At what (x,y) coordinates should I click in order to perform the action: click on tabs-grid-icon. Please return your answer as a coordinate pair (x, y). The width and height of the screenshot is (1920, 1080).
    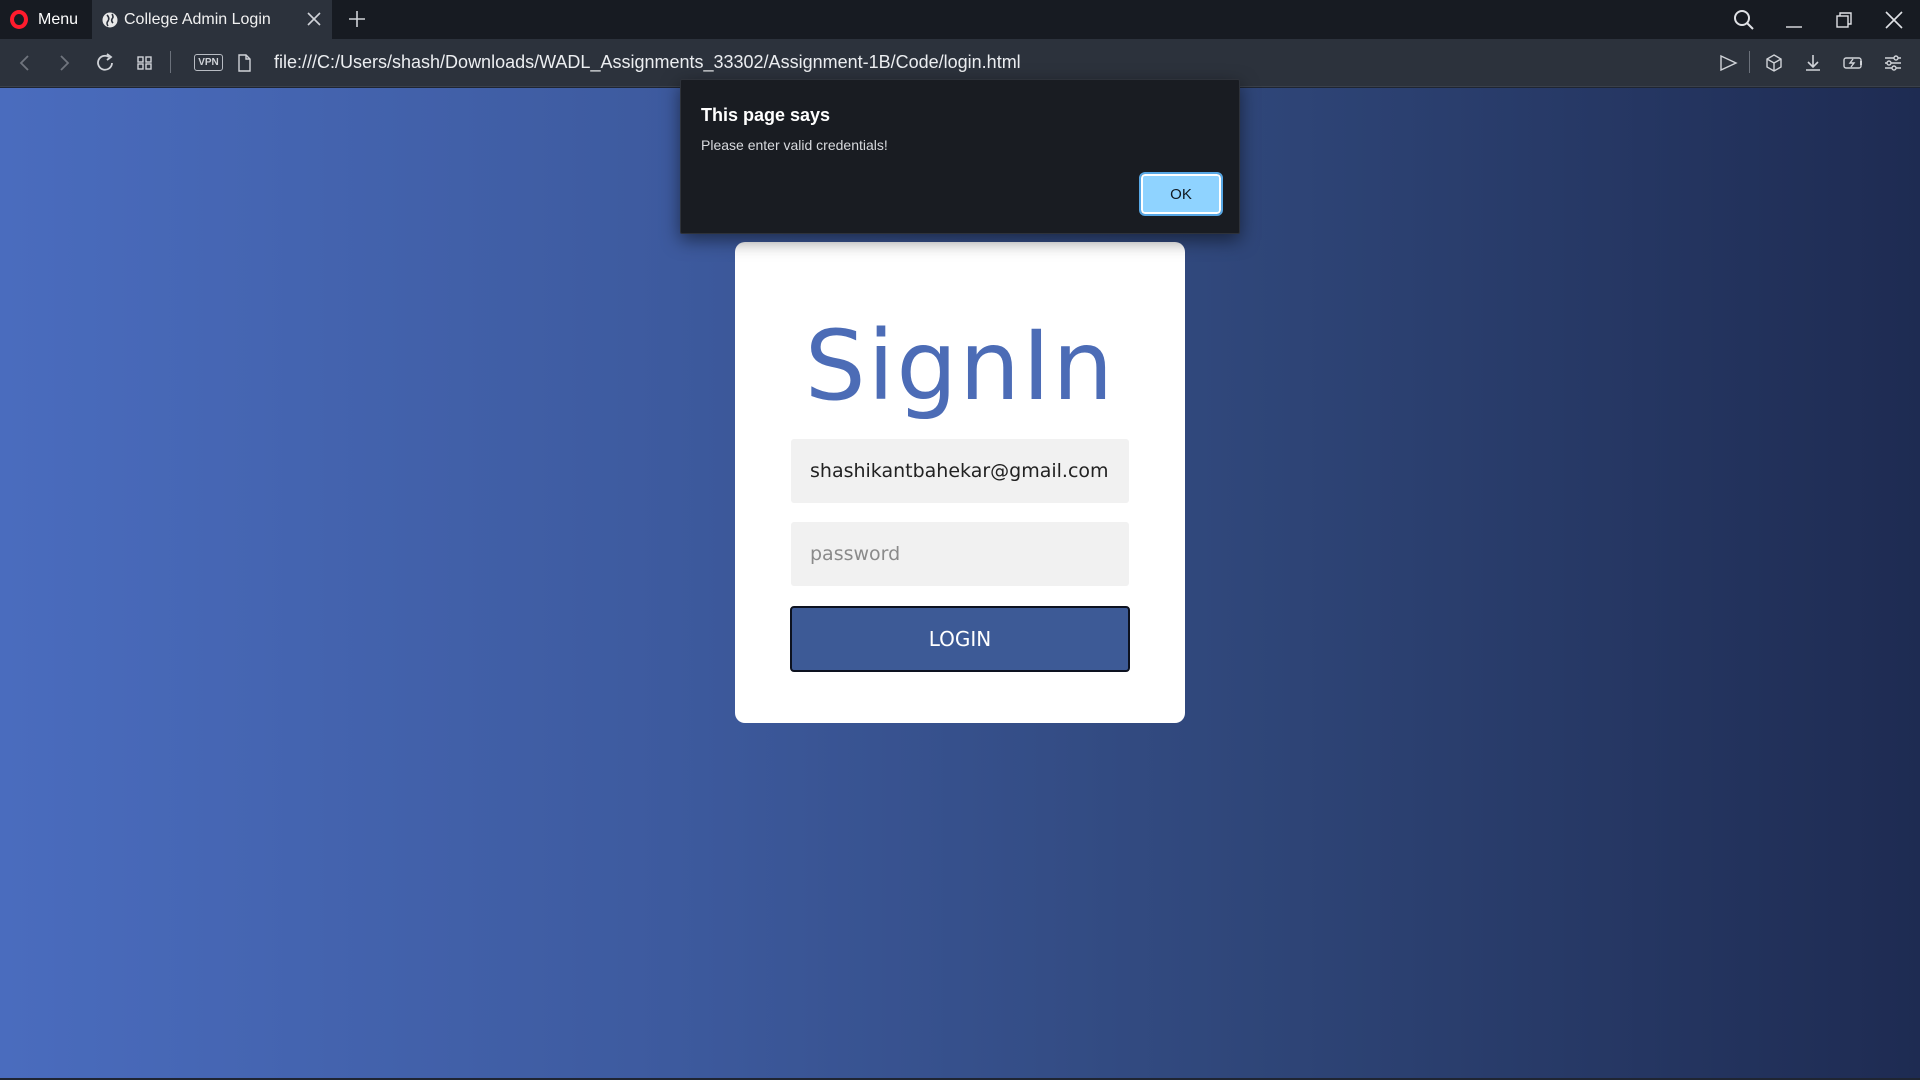
    Looking at the image, I should click on (145, 63).